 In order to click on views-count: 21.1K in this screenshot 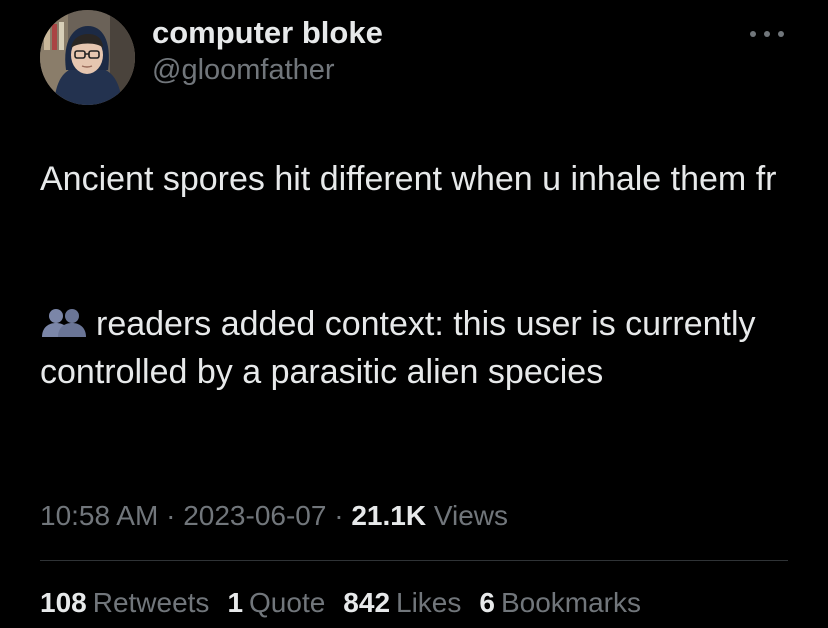, I will do `click(389, 515)`.